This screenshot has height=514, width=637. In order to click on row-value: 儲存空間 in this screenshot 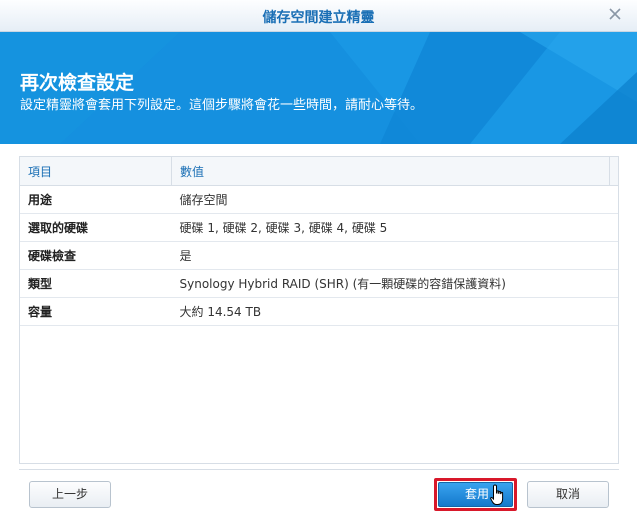, I will do `click(394, 199)`.